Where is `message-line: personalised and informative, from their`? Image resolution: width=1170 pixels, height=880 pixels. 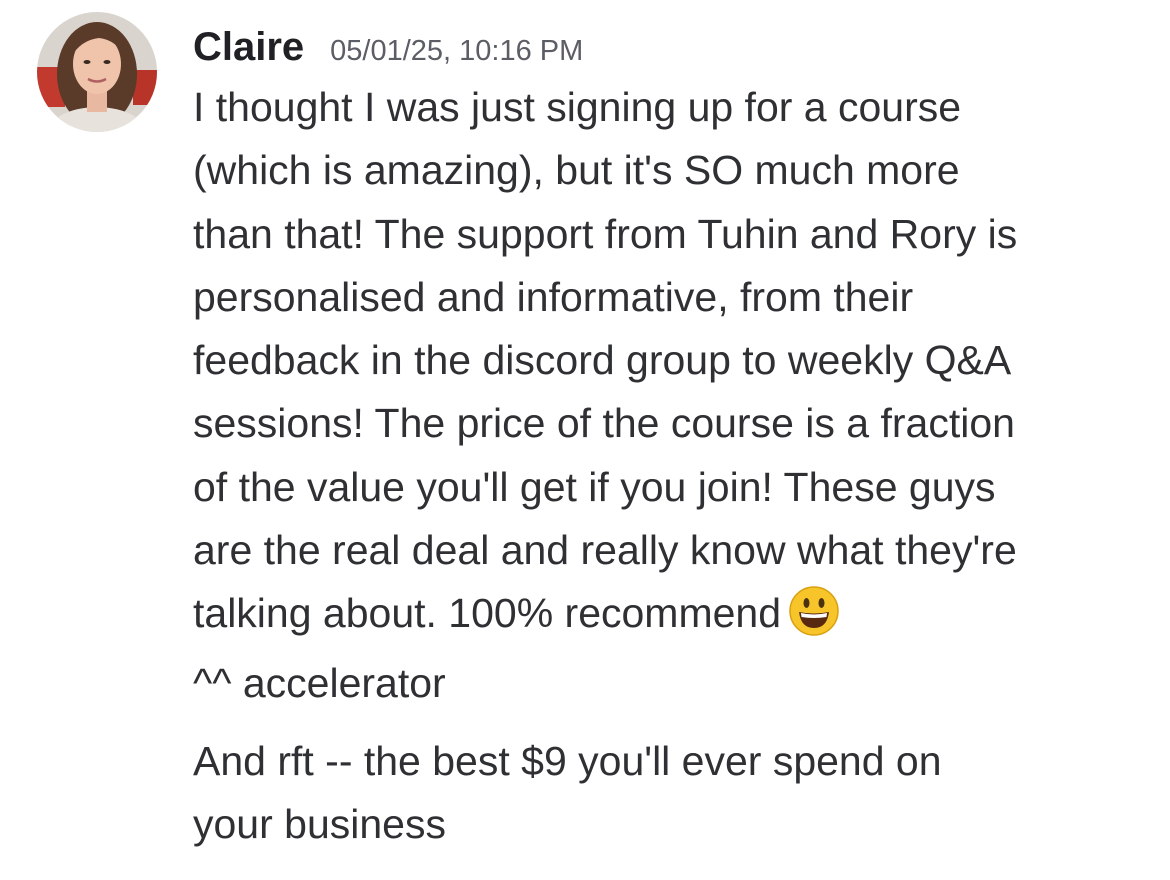 message-line: personalised and informative, from their is located at coordinates (553, 296).